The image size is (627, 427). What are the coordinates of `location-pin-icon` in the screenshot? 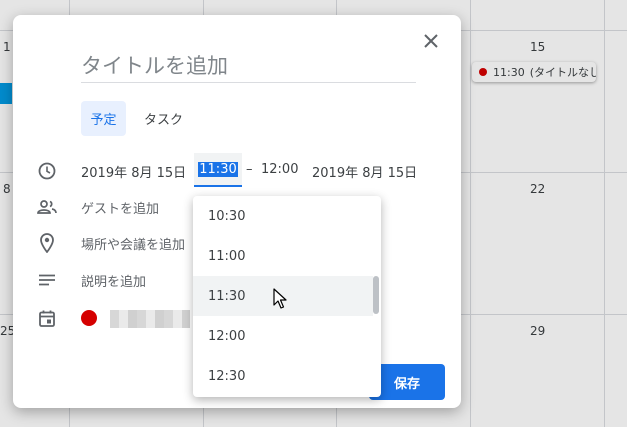 It's located at (47, 243).